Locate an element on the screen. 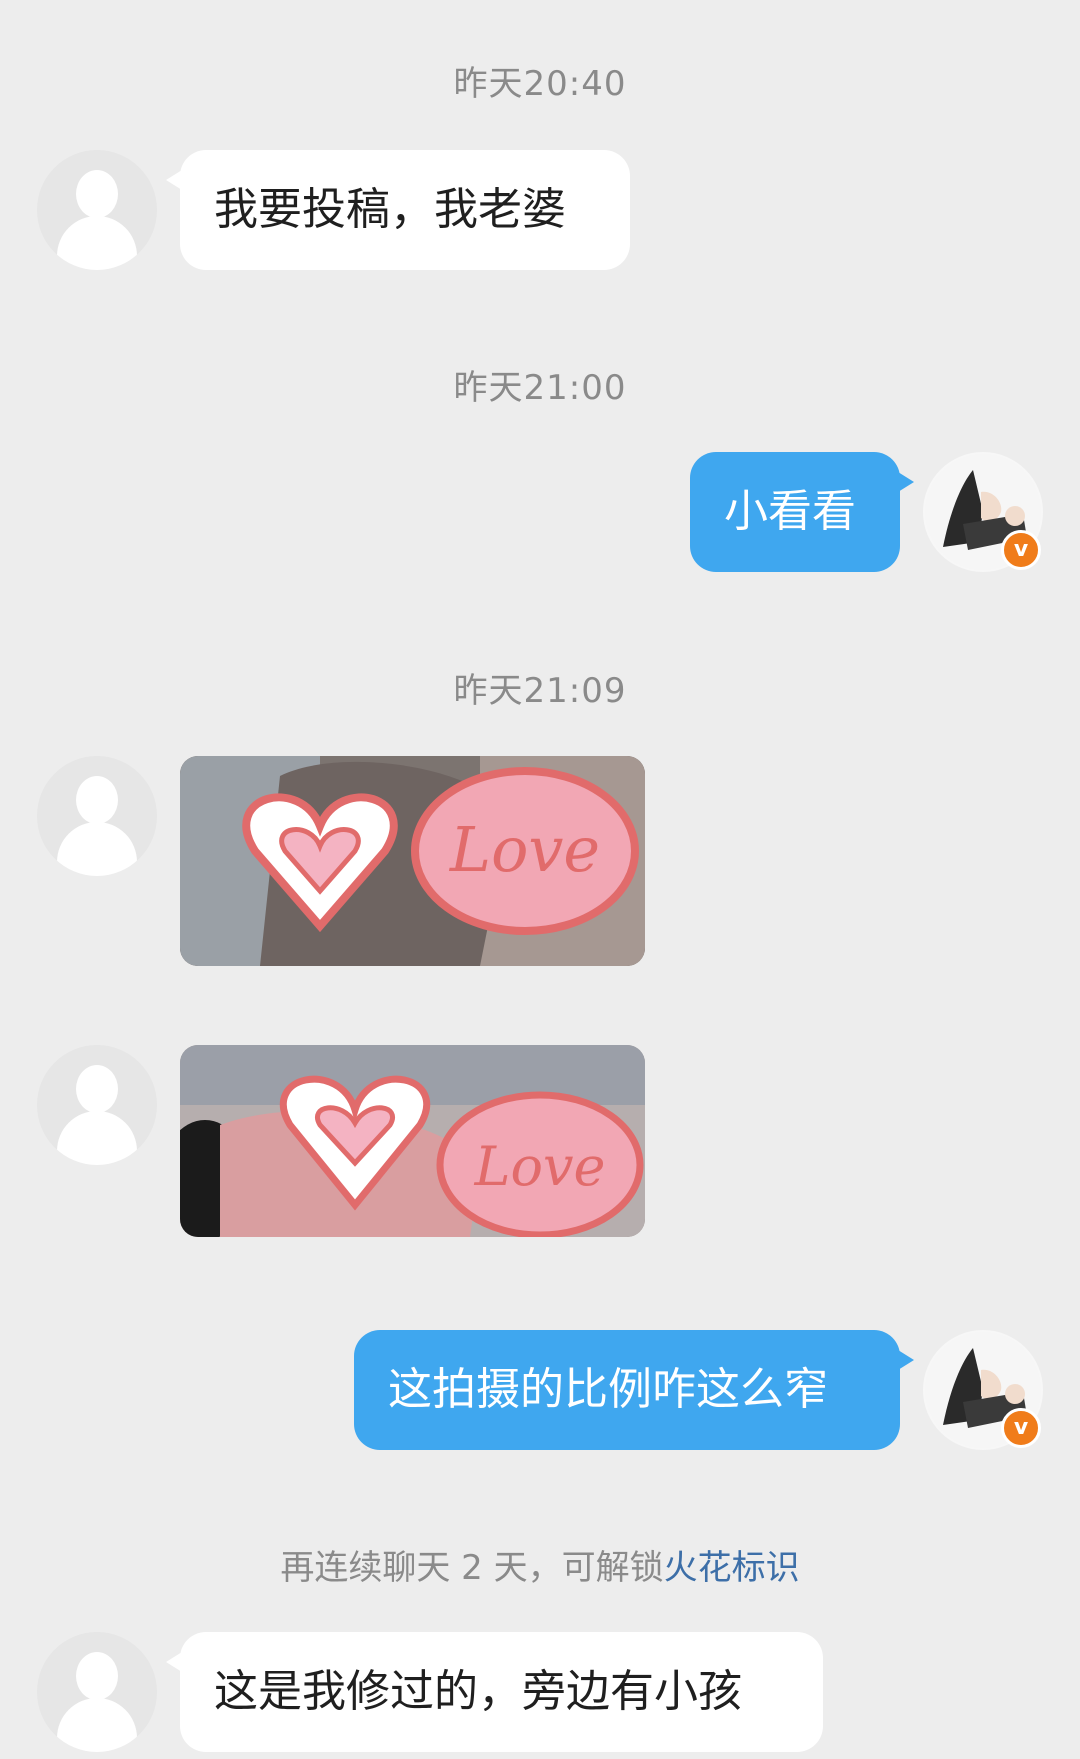 The image size is (1080, 1759). timestamp: 昨天21:09 is located at coordinates (540, 691).